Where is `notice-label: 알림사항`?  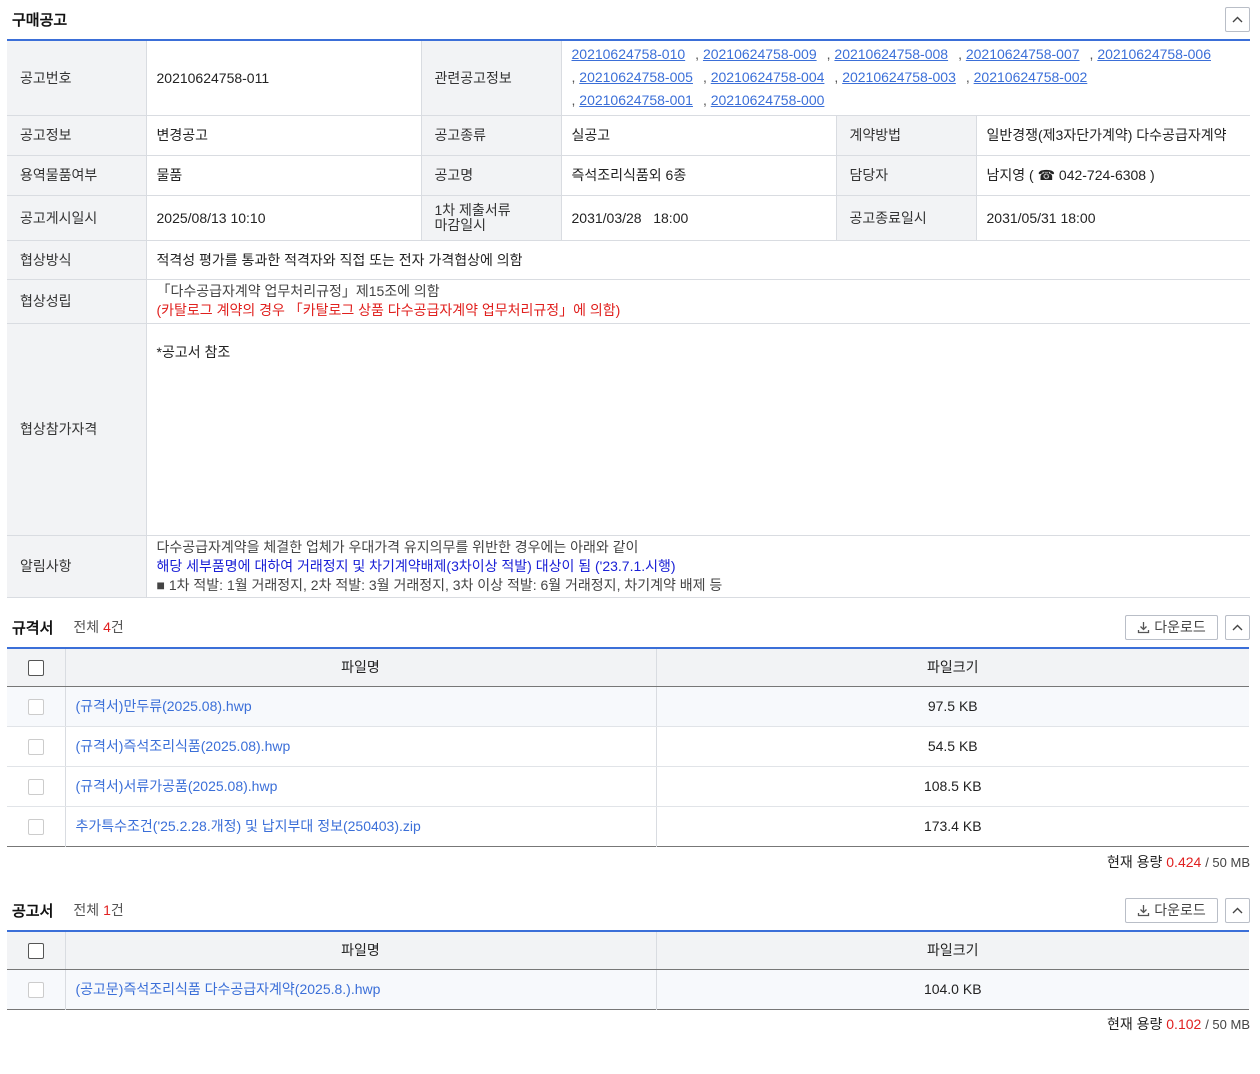
notice-label: 알림사항 is located at coordinates (76, 566).